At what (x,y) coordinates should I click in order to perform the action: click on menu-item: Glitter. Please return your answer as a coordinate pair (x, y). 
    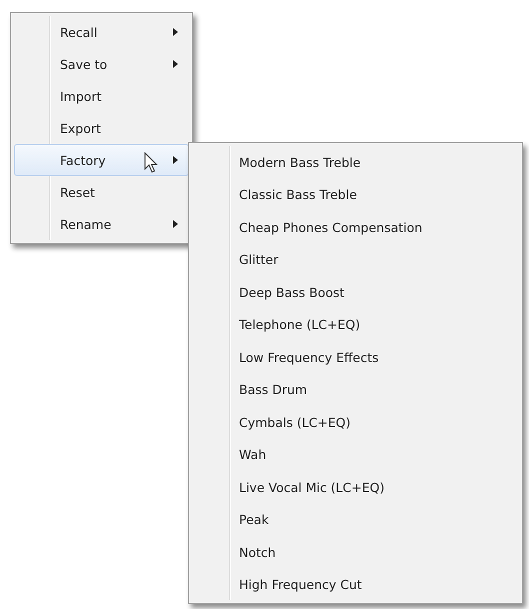
    Looking at the image, I should click on (355, 260).